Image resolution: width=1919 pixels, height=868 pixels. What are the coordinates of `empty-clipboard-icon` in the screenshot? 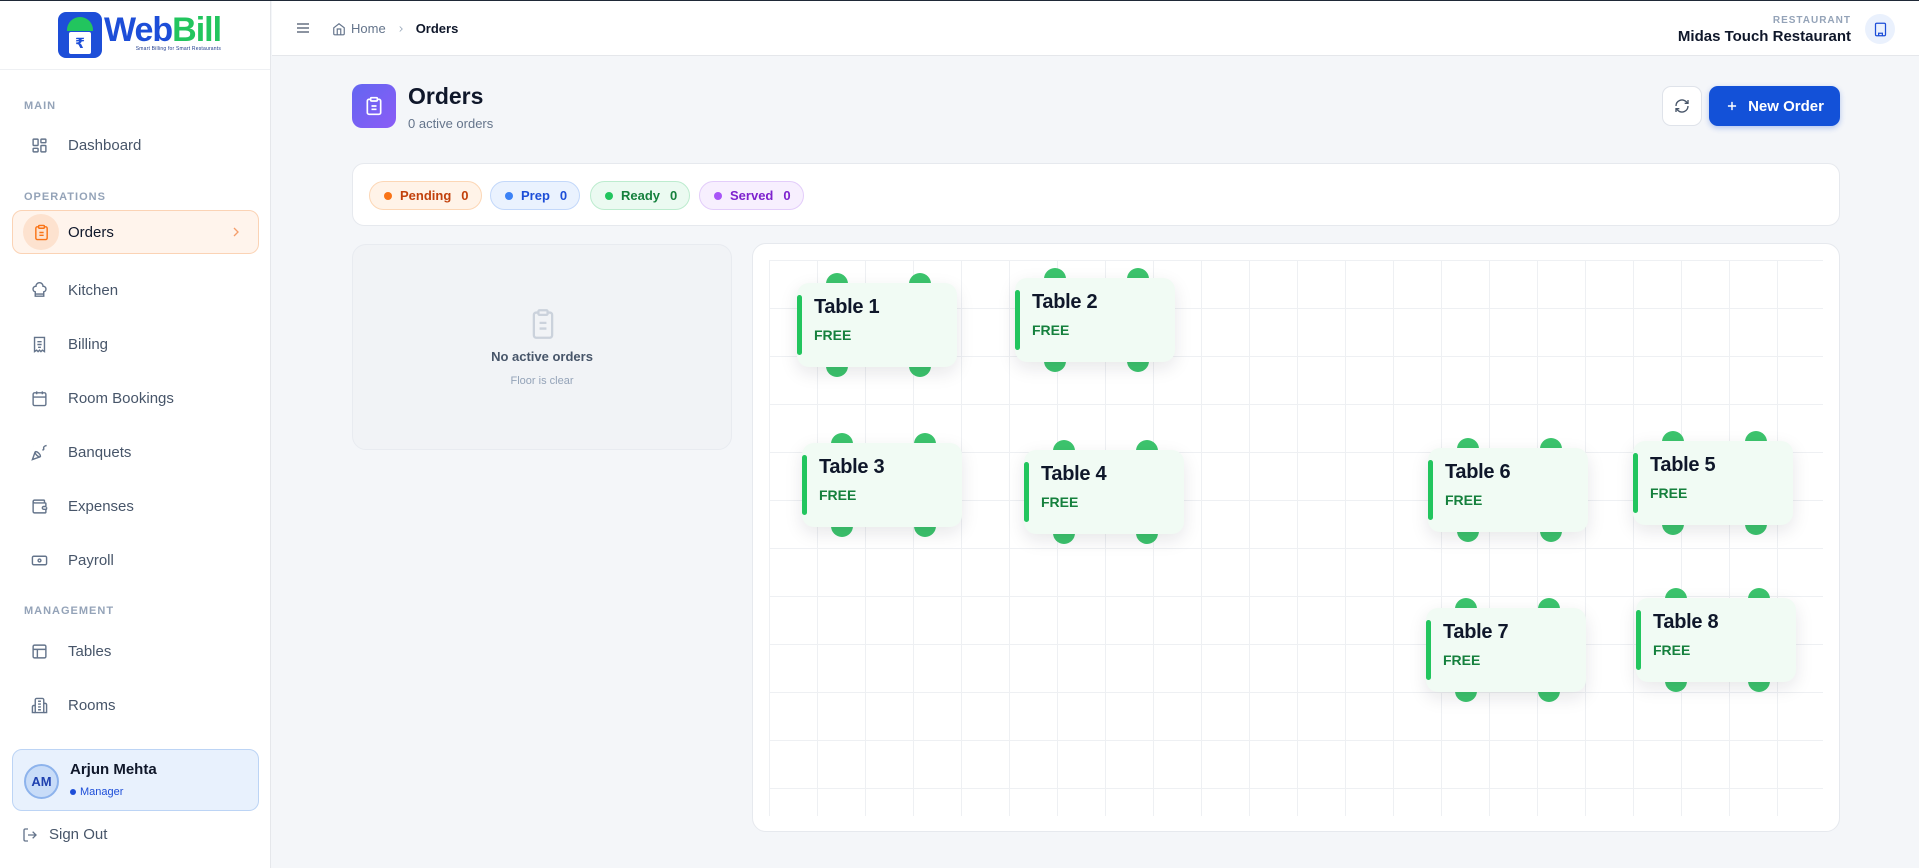 It's located at (543, 324).